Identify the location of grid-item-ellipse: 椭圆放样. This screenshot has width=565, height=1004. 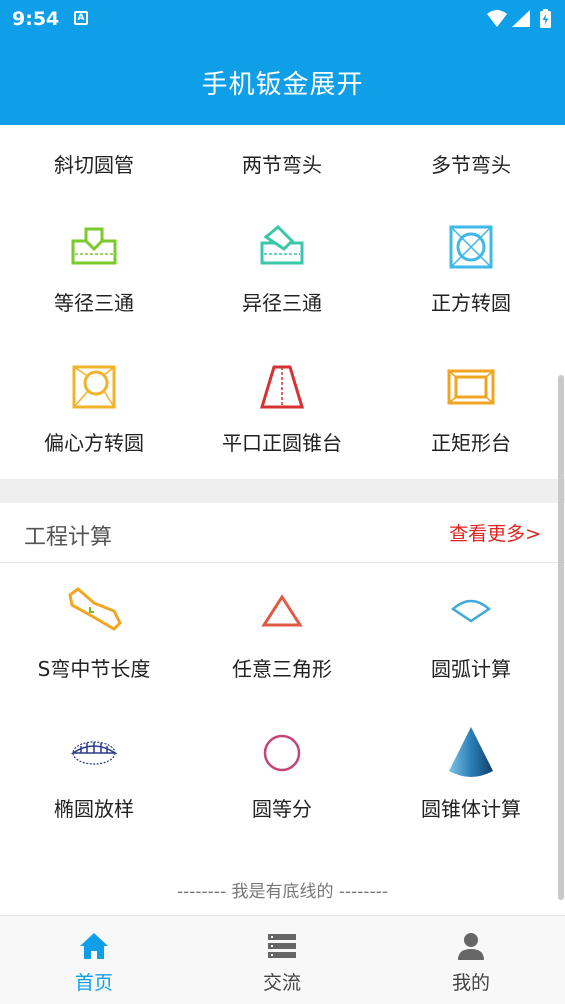
(94, 795).